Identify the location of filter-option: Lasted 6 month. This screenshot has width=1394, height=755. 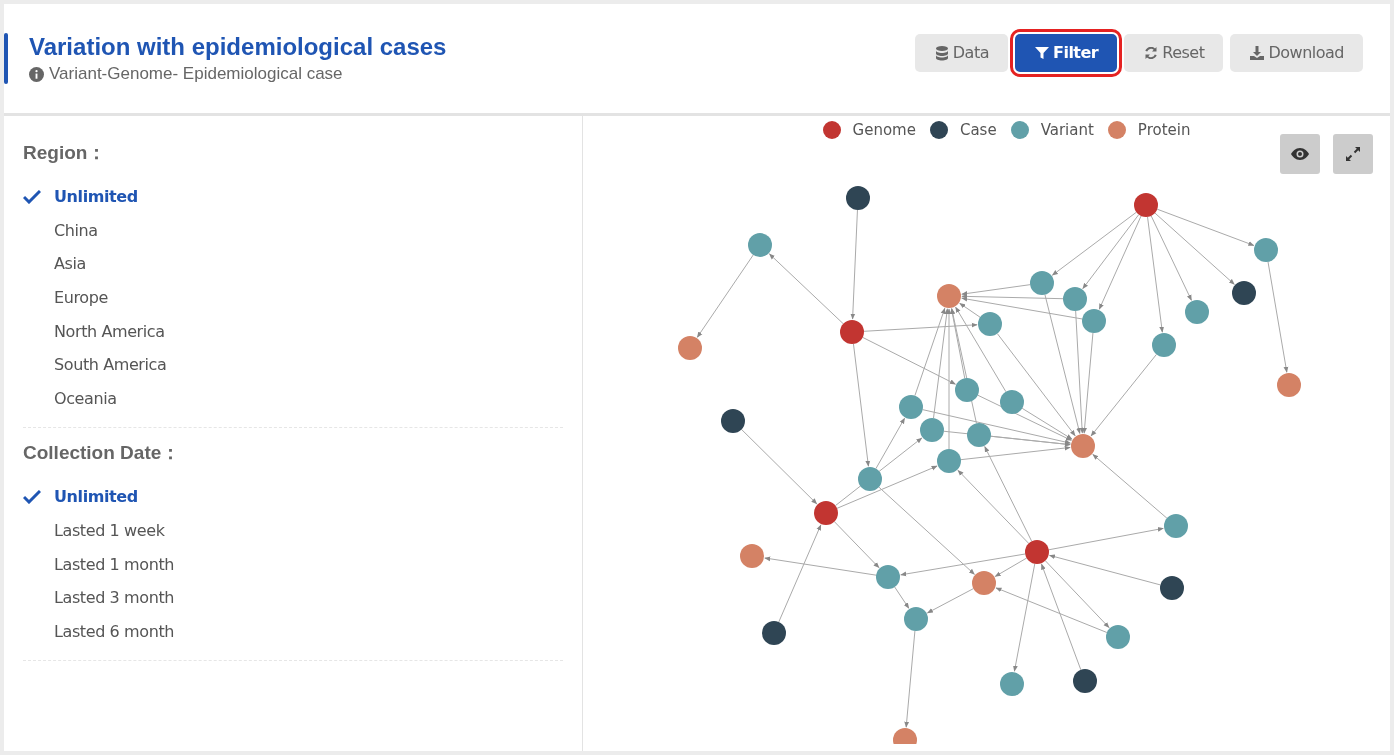
(98, 631).